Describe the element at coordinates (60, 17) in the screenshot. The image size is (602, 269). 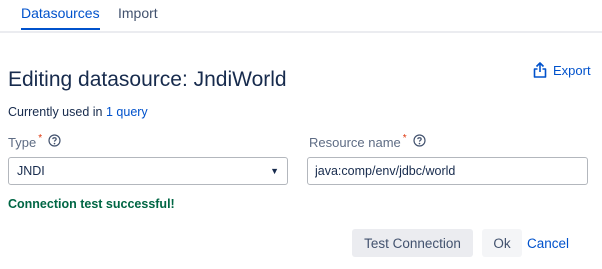
I see `tab-datasources: Datasources` at that location.